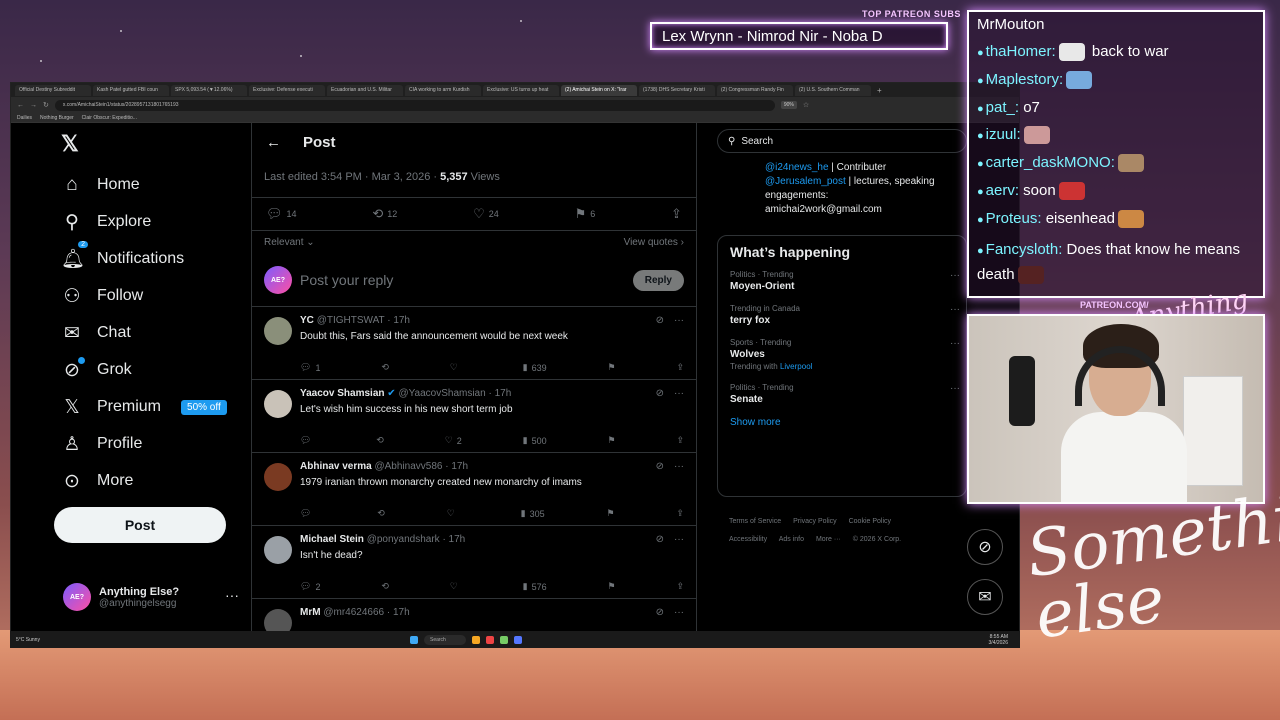  I want to click on show-more-link: Show more, so click(842, 422).